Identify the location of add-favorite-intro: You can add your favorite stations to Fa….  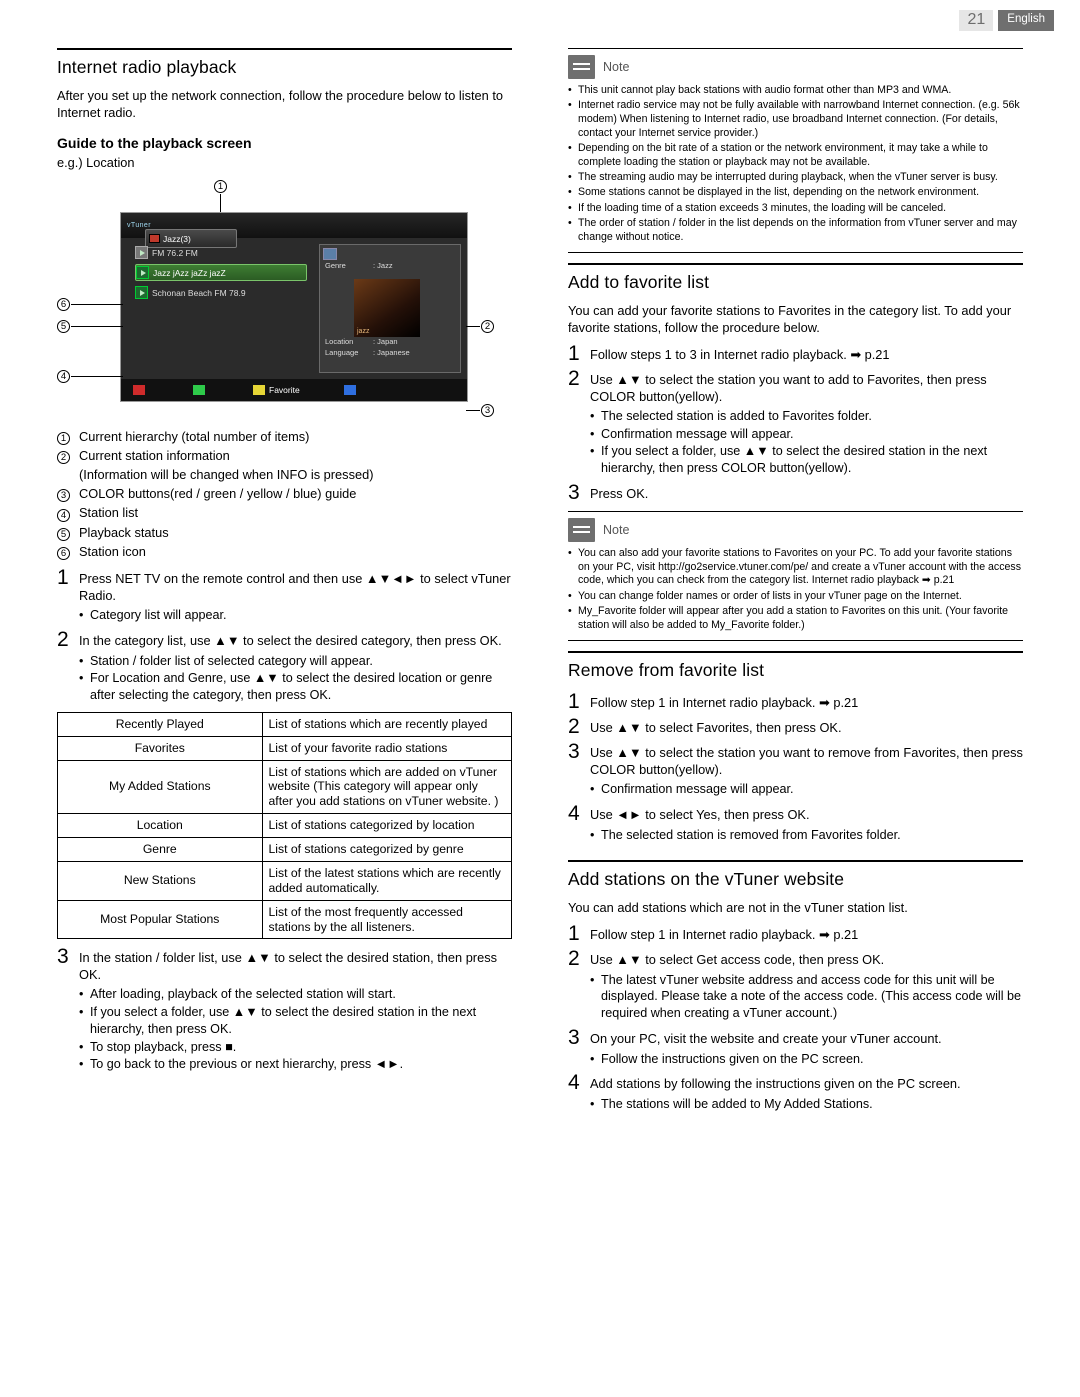
(790, 318).